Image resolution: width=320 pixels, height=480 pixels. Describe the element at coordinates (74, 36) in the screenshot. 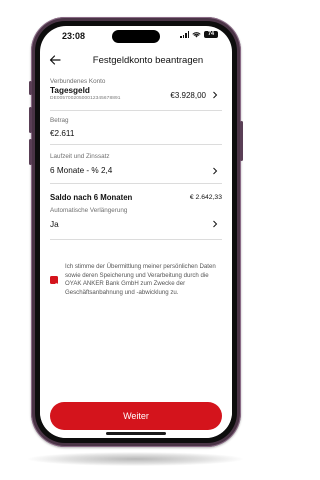

I see `status-time: 23:08` at that location.